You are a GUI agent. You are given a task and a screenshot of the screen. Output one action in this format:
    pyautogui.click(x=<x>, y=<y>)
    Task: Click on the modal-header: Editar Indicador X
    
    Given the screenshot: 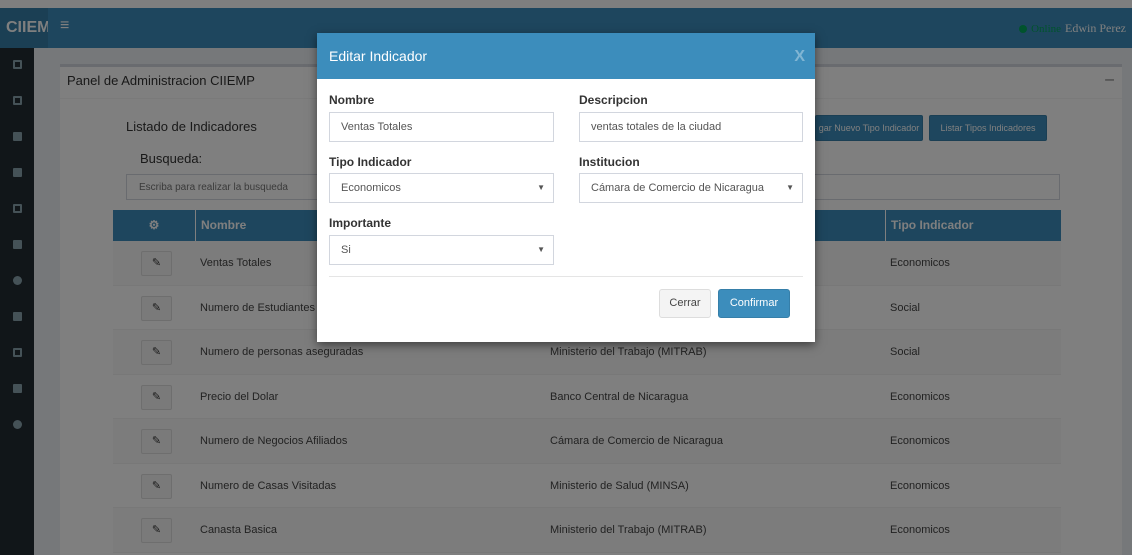 What is the action you would take?
    pyautogui.click(x=566, y=56)
    